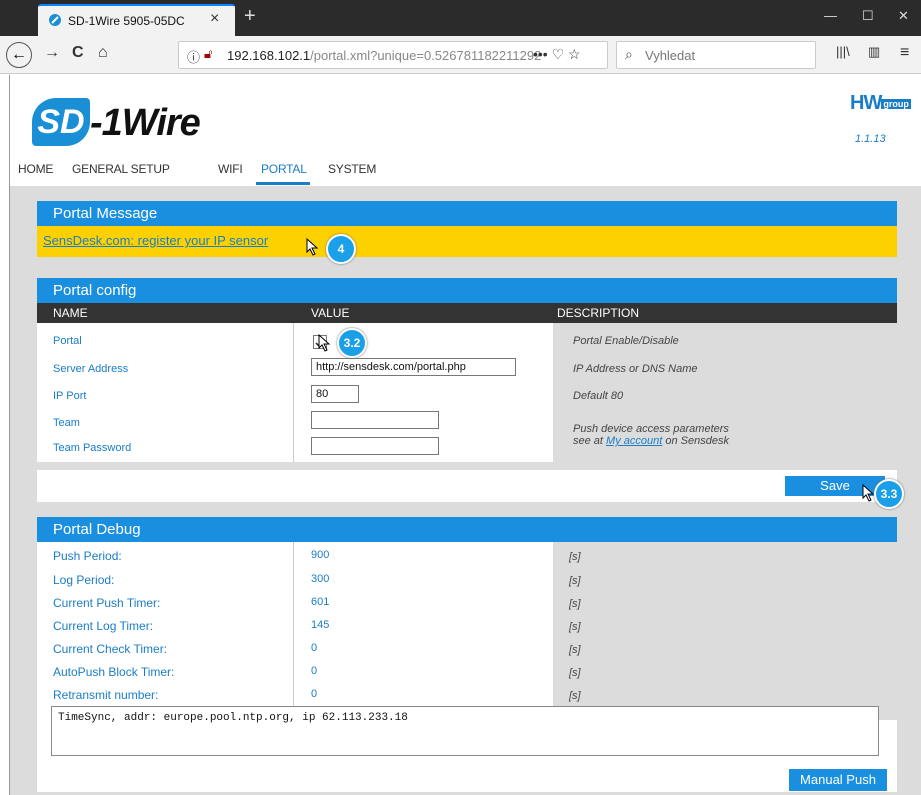 The width and height of the screenshot is (921, 795). Describe the element at coordinates (467, 313) in the screenshot. I see `table-header: NAME VALUE DESCRIPTION` at that location.